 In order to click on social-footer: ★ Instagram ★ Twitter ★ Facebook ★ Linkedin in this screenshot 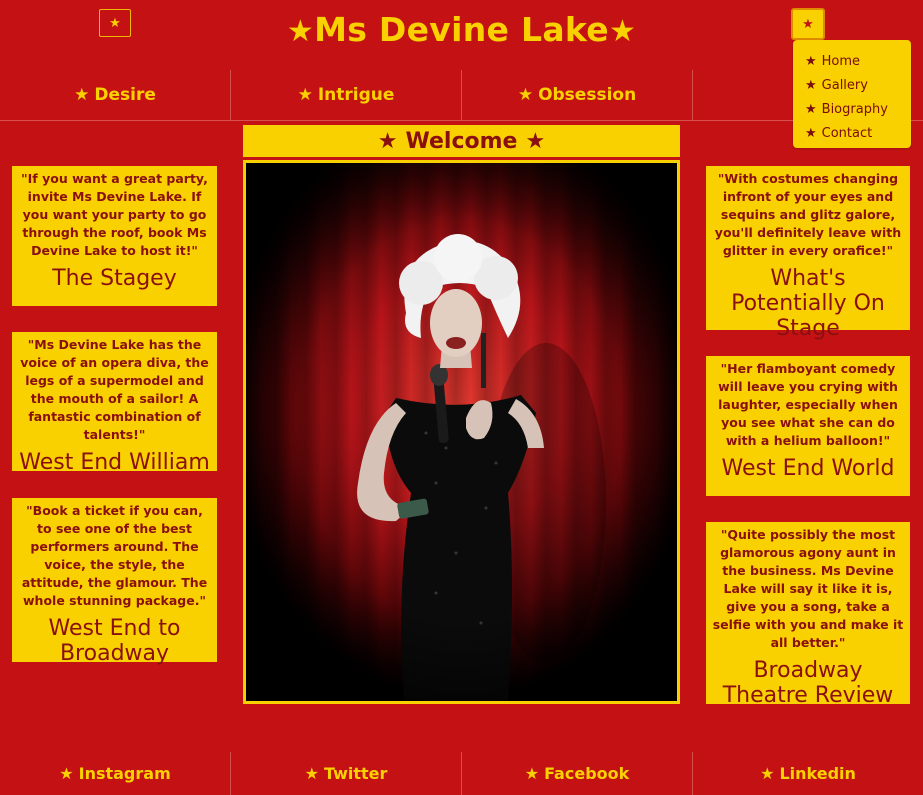, I will do `click(461, 773)`.